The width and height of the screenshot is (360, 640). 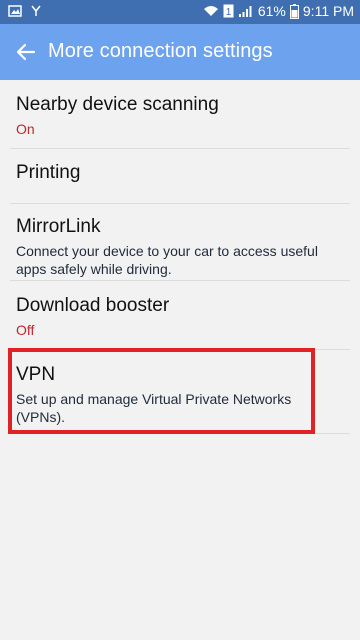 What do you see at coordinates (328, 11) in the screenshot?
I see `clock: 9:11 PM` at bounding box center [328, 11].